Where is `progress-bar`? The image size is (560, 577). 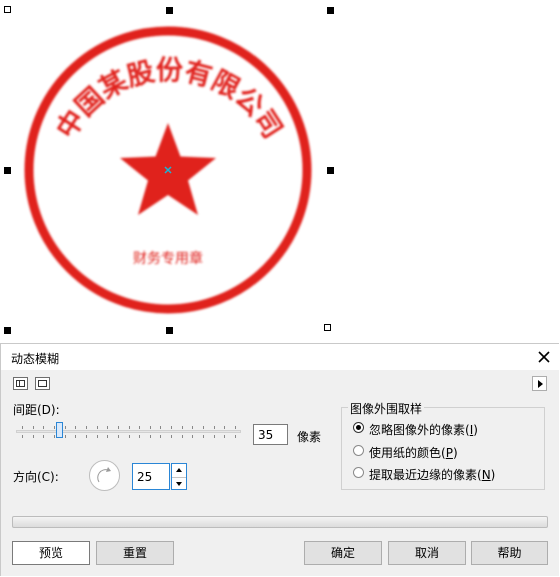 progress-bar is located at coordinates (280, 522).